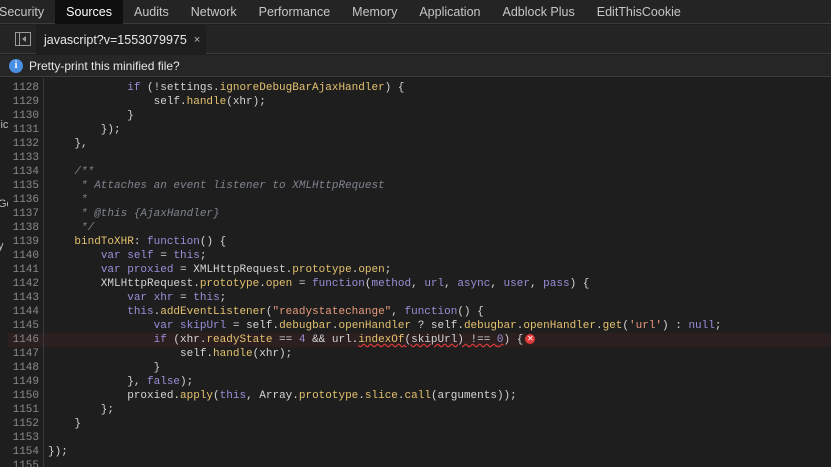 This screenshot has width=831, height=467. I want to click on line-number: 1153, so click(26, 438).